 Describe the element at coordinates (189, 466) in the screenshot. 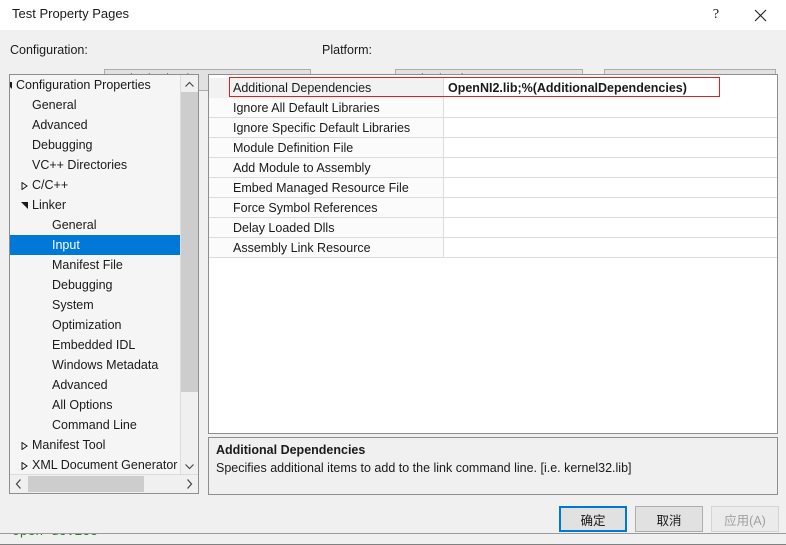

I see `chevron-down-icon` at that location.